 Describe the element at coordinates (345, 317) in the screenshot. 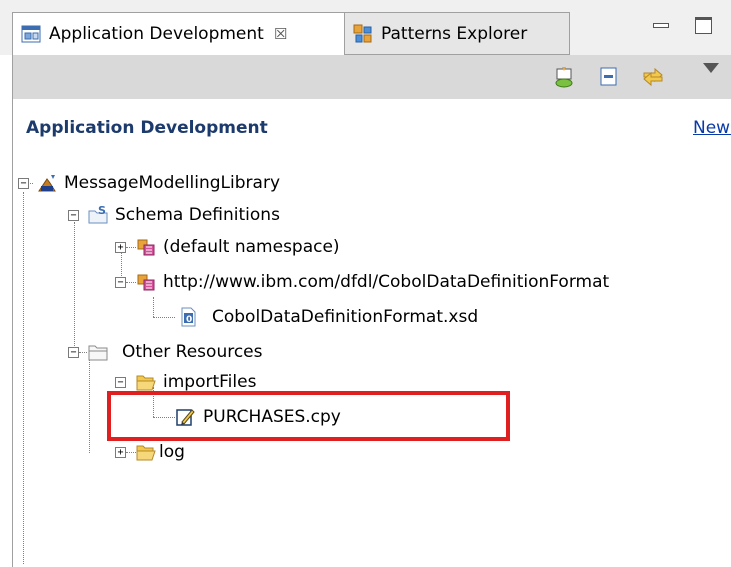

I see `tree-node-label: CobolDataDefinitionFormat.xsd` at that location.